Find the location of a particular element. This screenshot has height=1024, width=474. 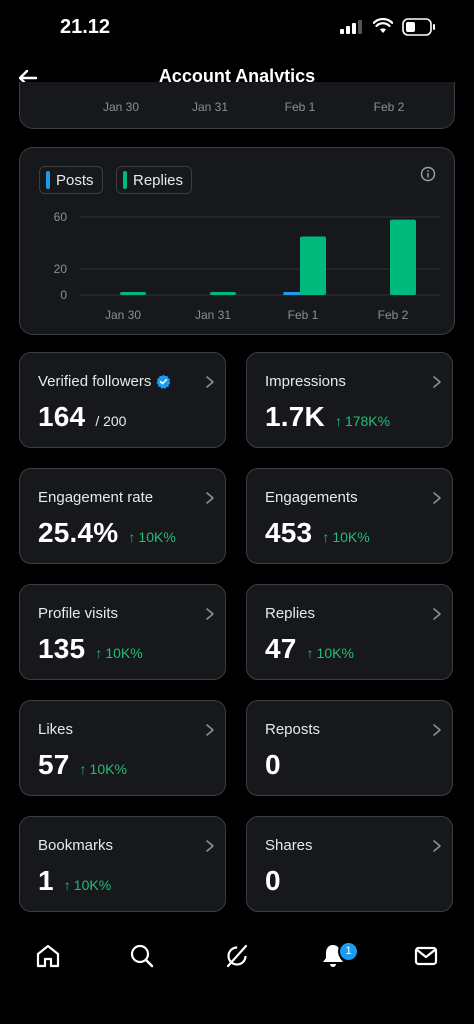

y-tick-label: 0 is located at coordinates (63, 295).